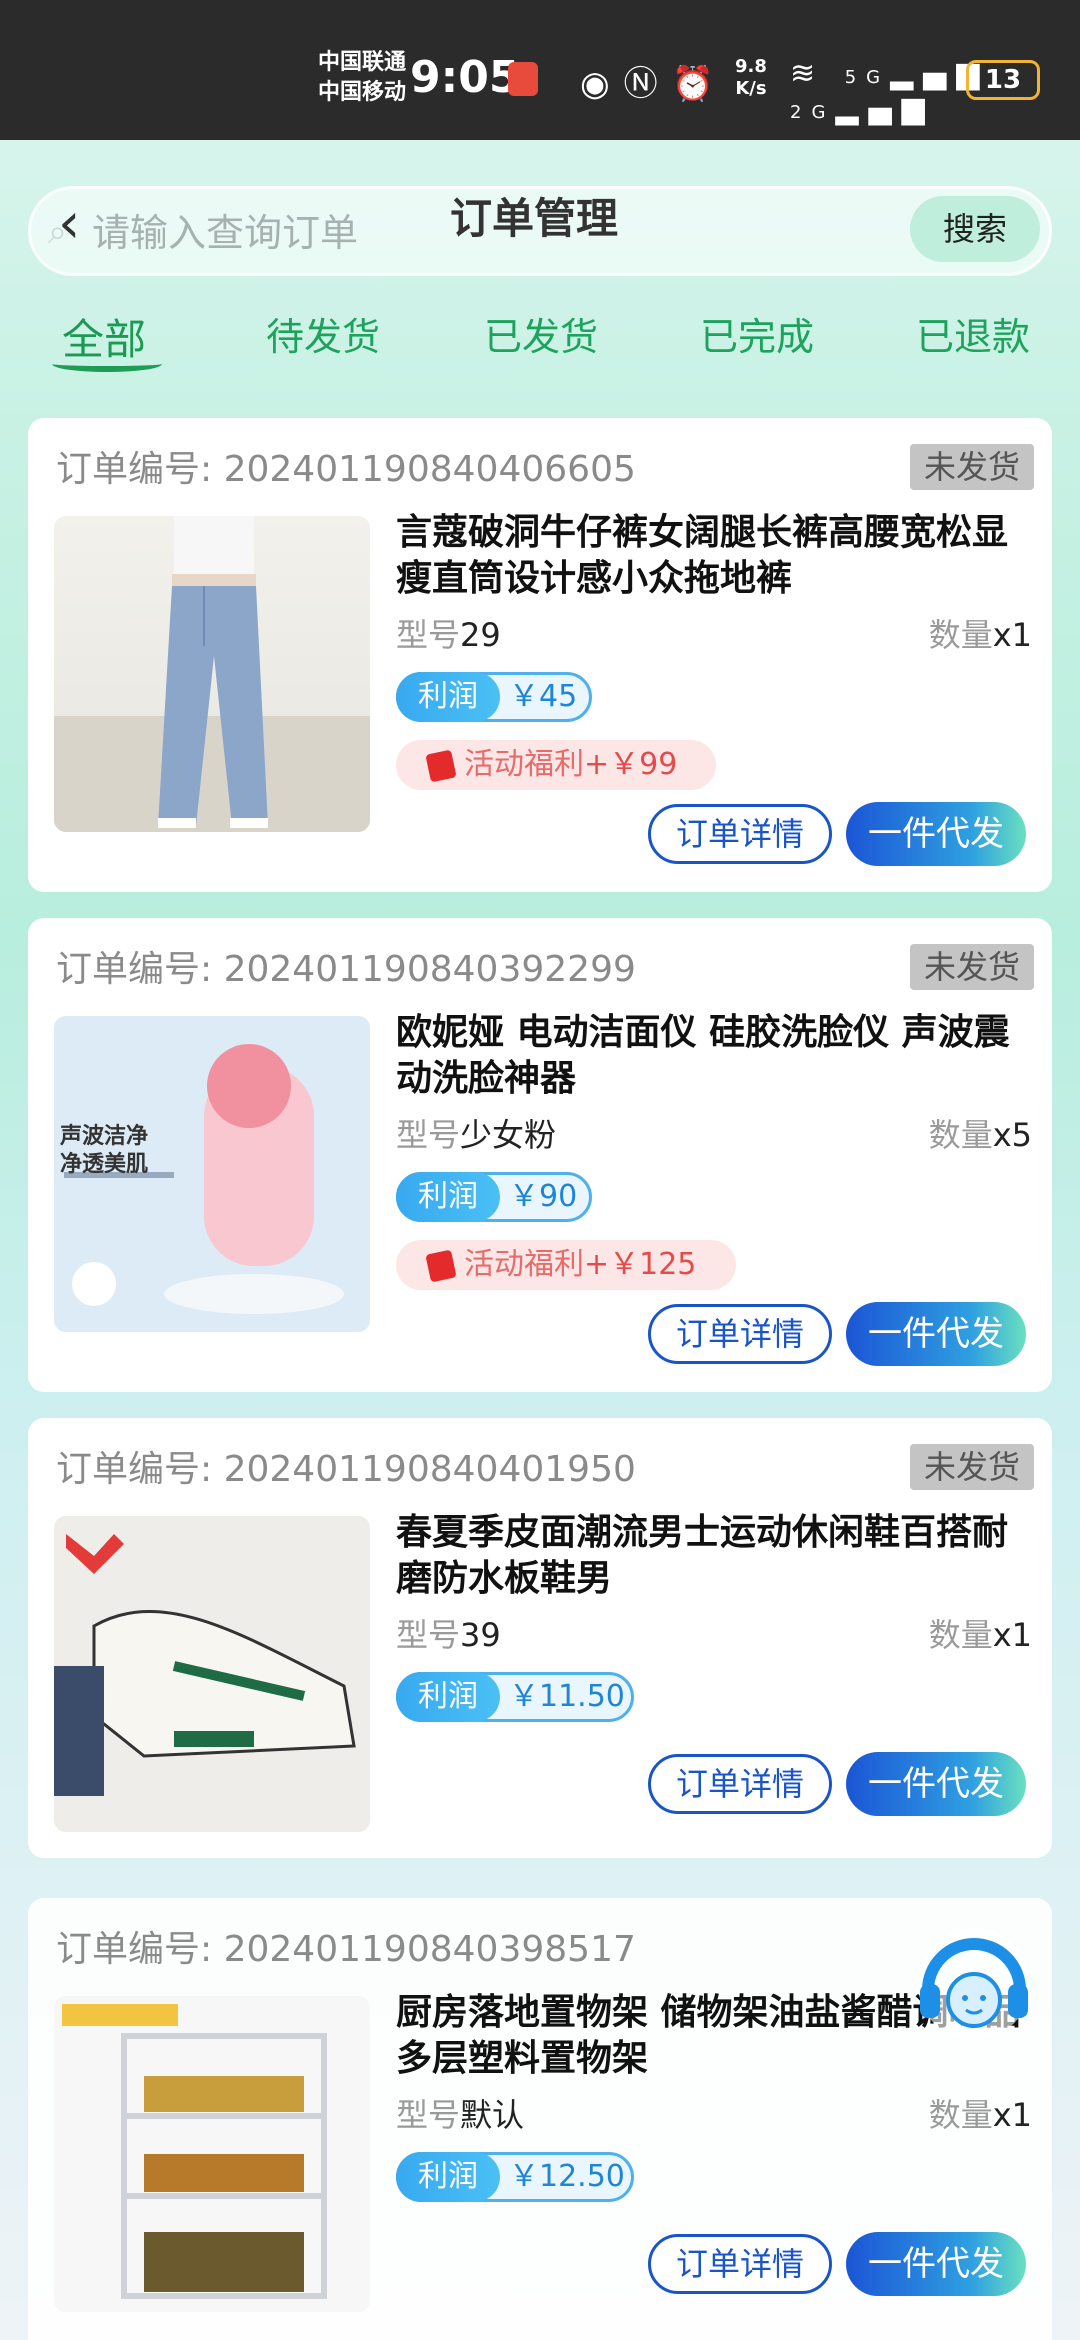  Describe the element at coordinates (975, 229) in the screenshot. I see `search-button: 搜索` at that location.